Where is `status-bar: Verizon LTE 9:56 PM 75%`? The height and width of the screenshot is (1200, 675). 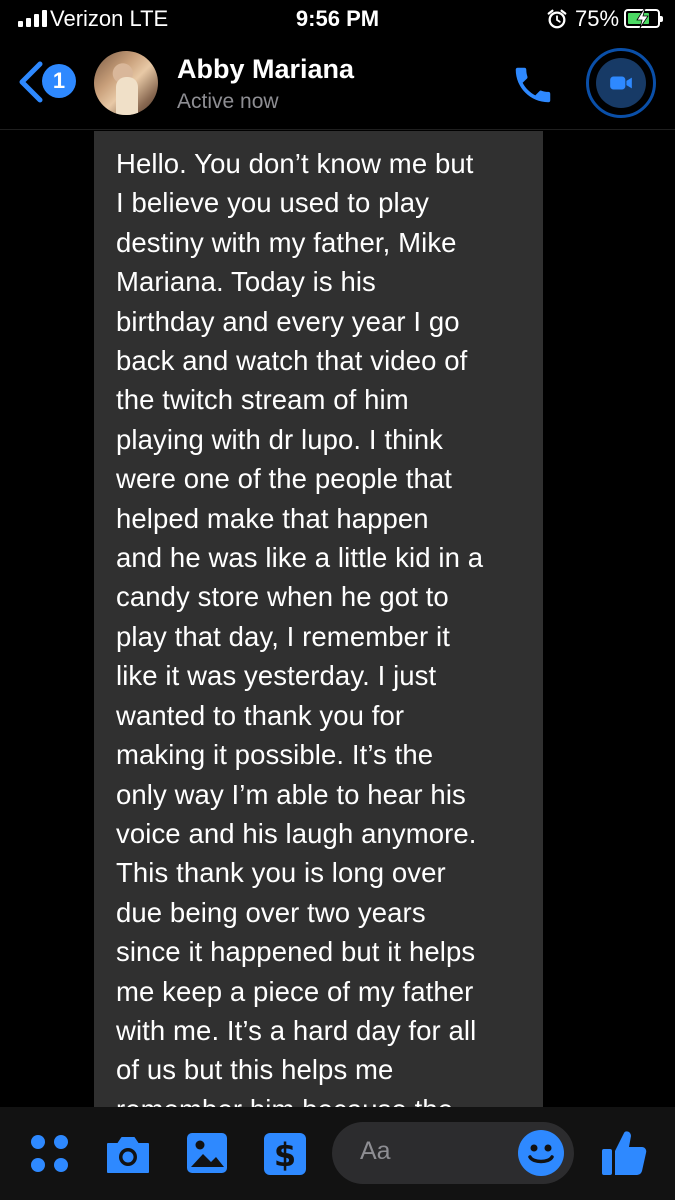
status-bar: Verizon LTE 9:56 PM 75% is located at coordinates (337, 20).